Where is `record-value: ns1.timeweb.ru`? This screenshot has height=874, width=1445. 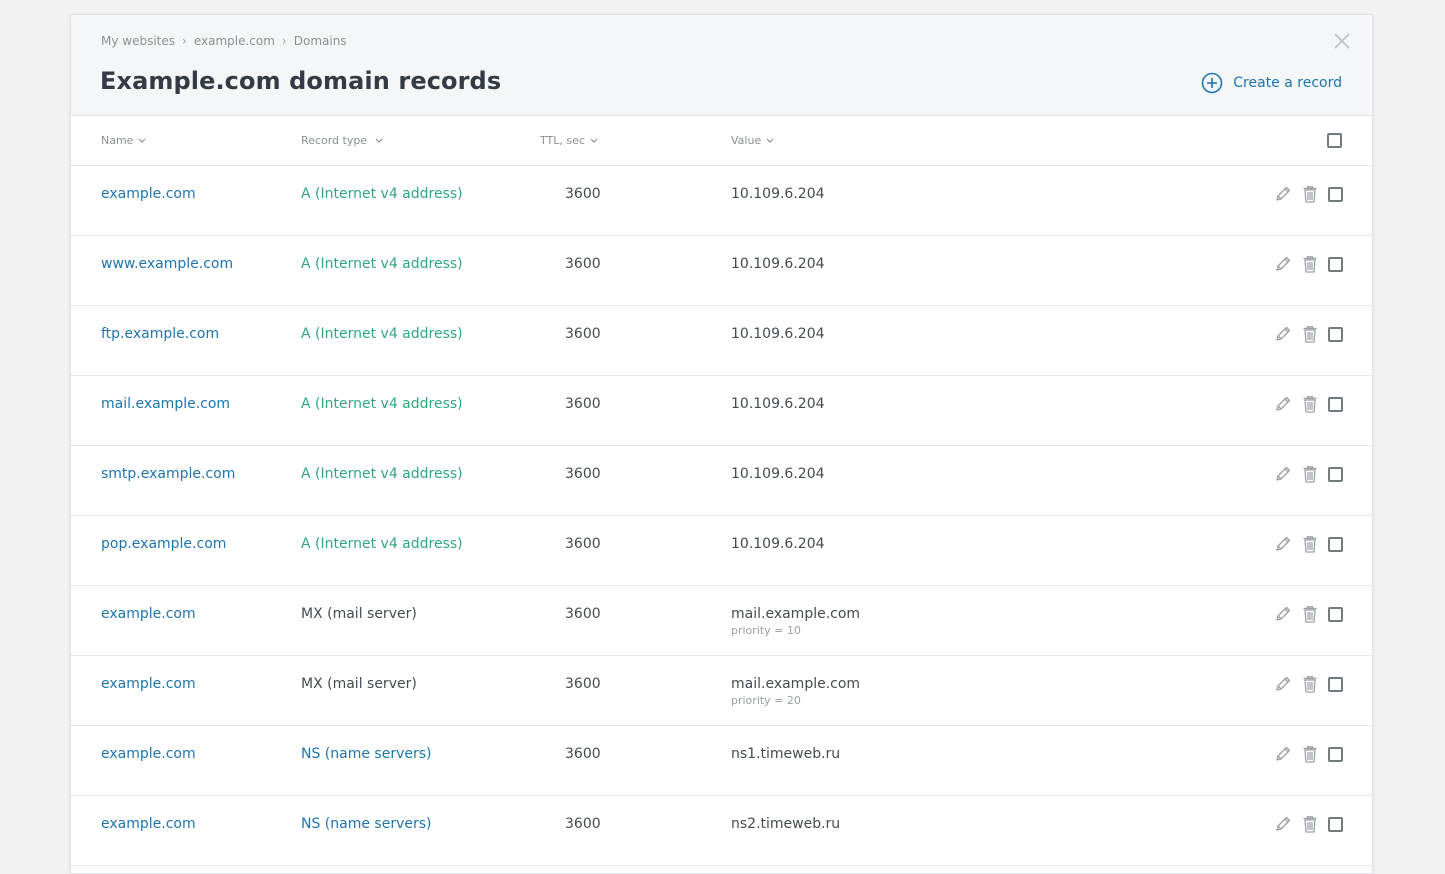
record-value: ns1.timeweb.ru is located at coordinates (785, 754).